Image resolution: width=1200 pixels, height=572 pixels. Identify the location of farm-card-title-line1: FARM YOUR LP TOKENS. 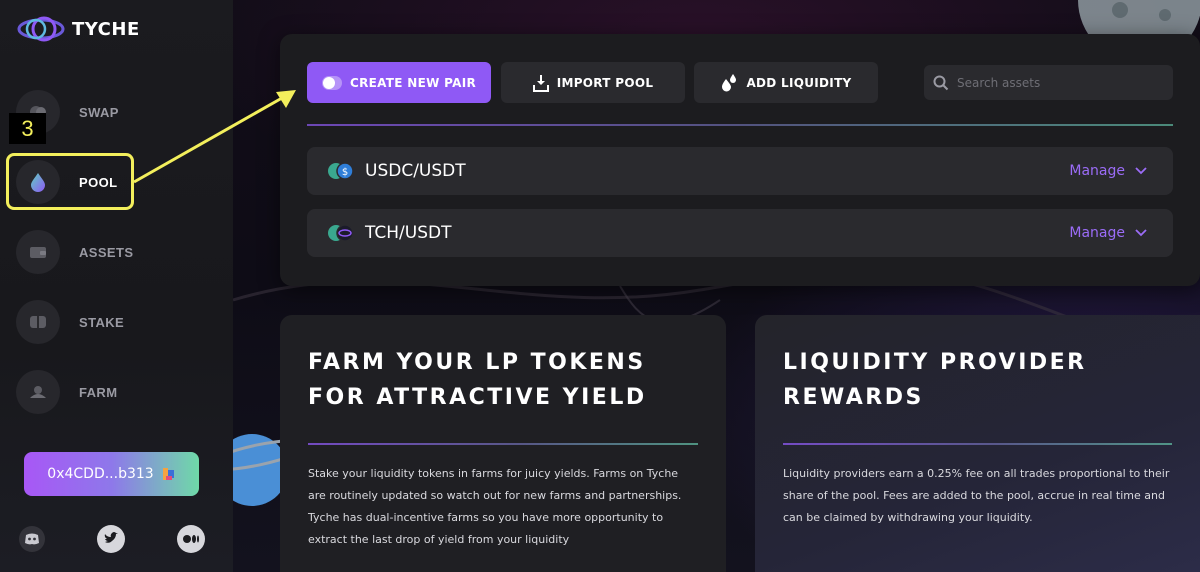
(477, 362).